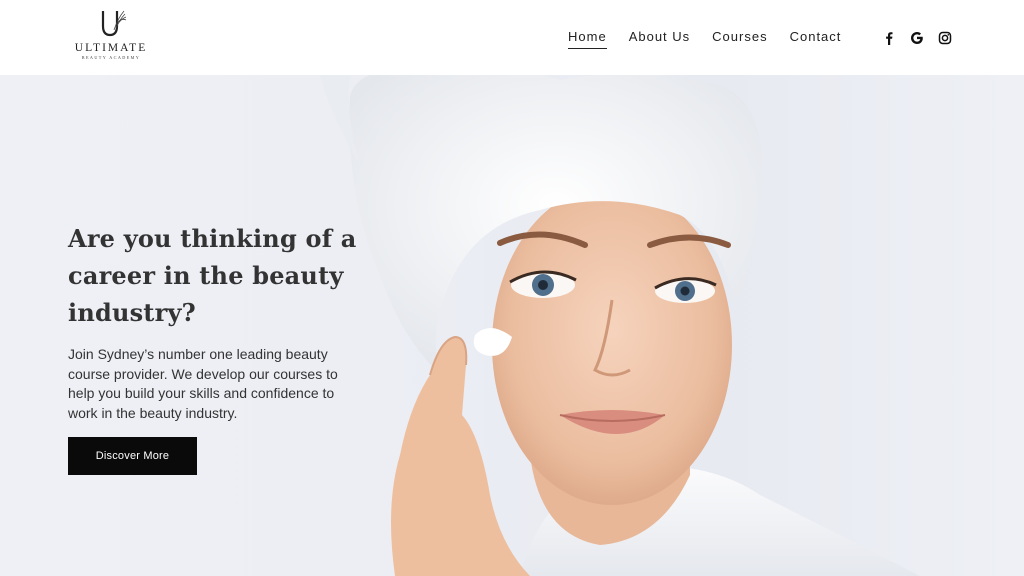  What do you see at coordinates (111, 57) in the screenshot?
I see `brand-tagline: BEAUTY ACADEMY` at bounding box center [111, 57].